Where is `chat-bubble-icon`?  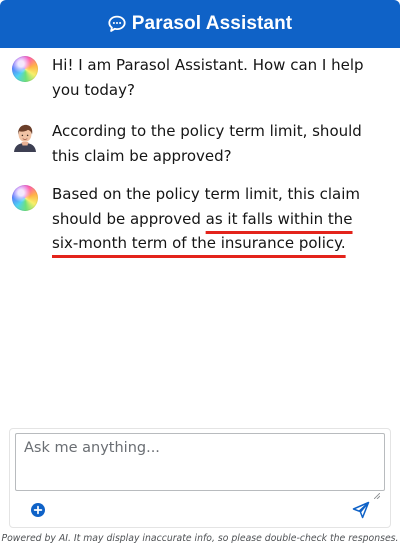
chat-bubble-icon is located at coordinates (117, 24).